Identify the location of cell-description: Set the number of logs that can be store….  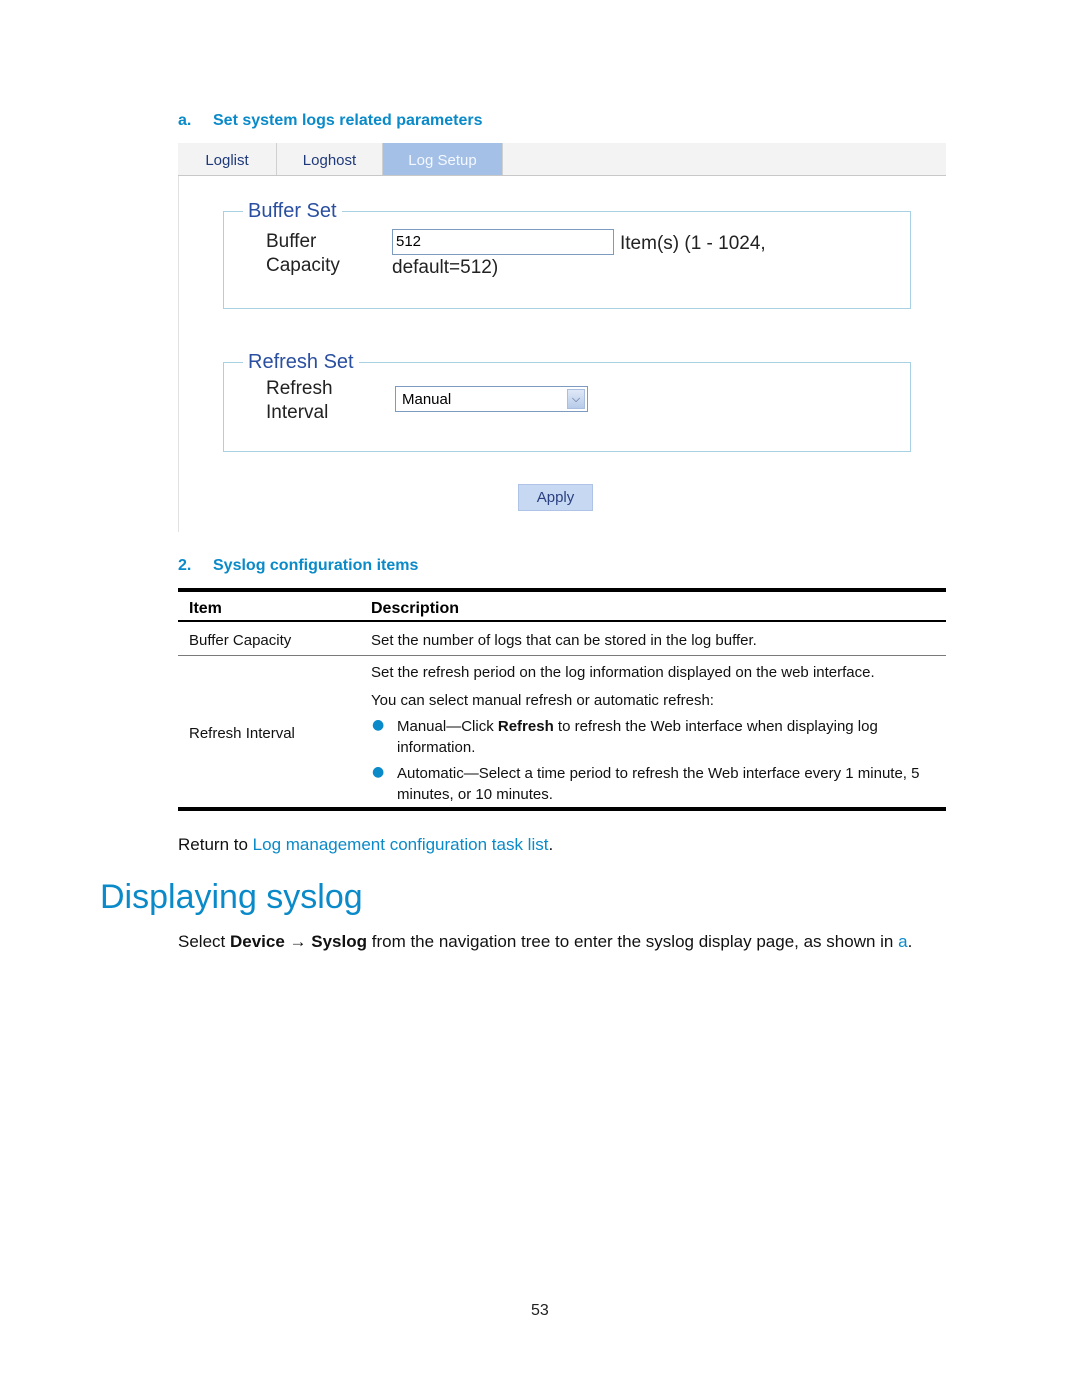
(564, 640).